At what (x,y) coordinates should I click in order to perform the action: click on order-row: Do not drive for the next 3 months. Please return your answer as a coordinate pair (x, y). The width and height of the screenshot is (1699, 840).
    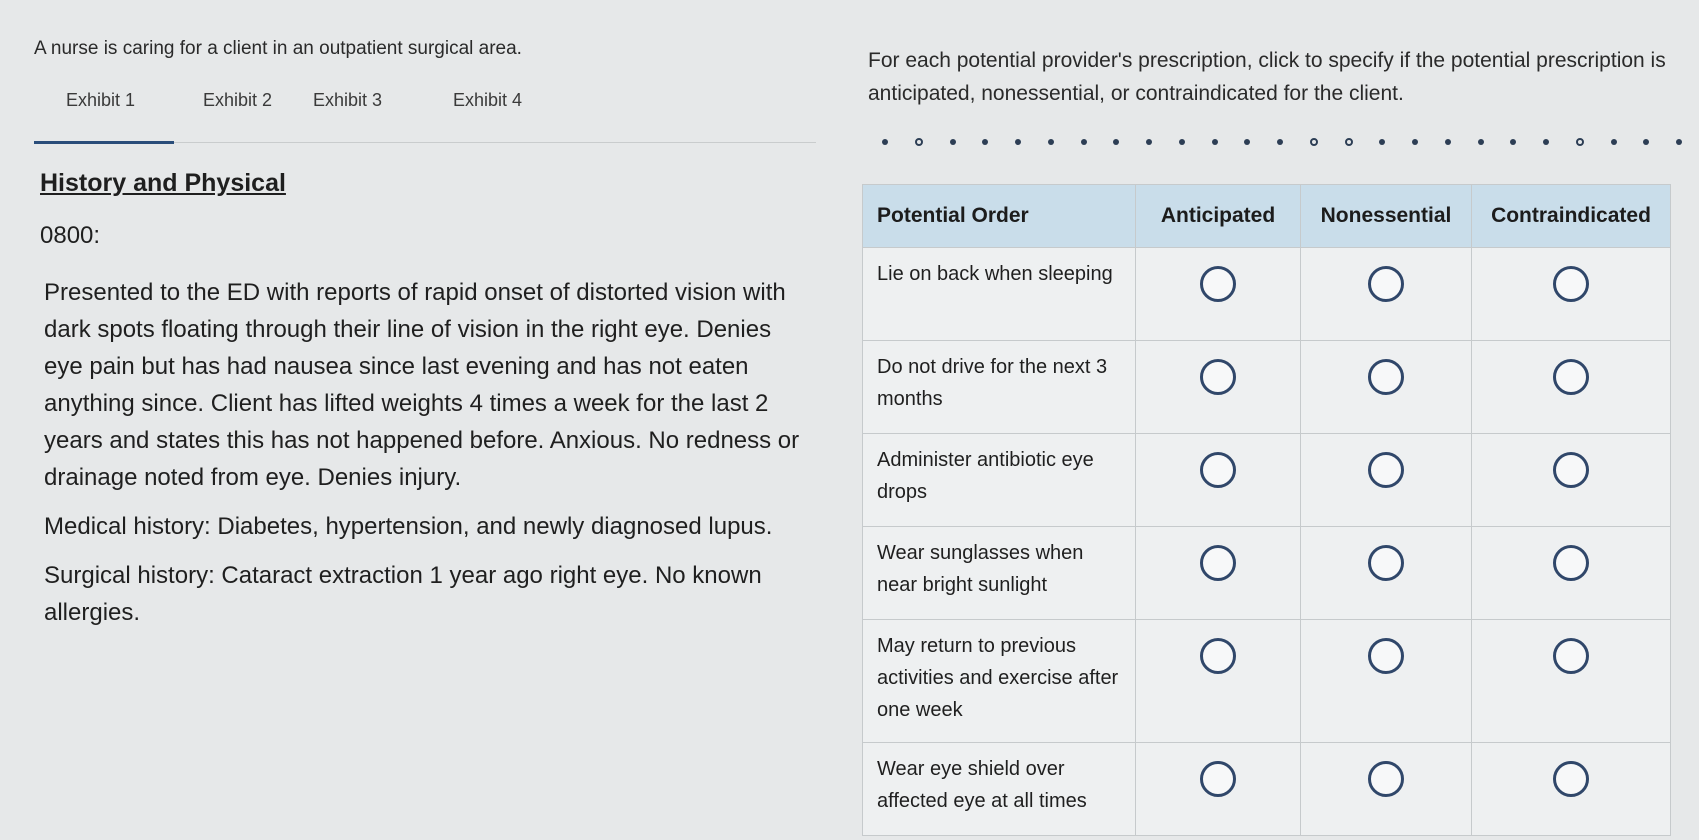
    Looking at the image, I should click on (1266, 387).